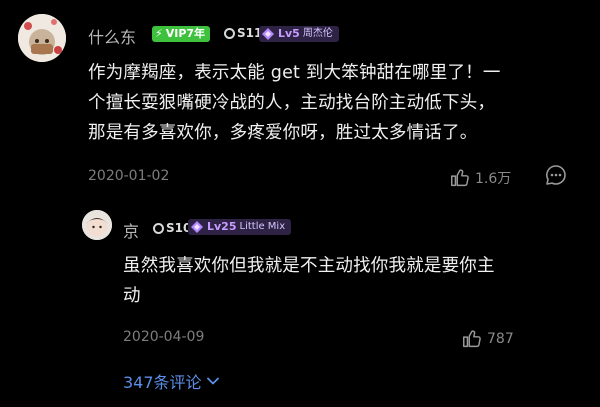  I want to click on comment-line: 那是有多喜欢你，多疼爱你呀，胜过太多情话了。, so click(283, 133).